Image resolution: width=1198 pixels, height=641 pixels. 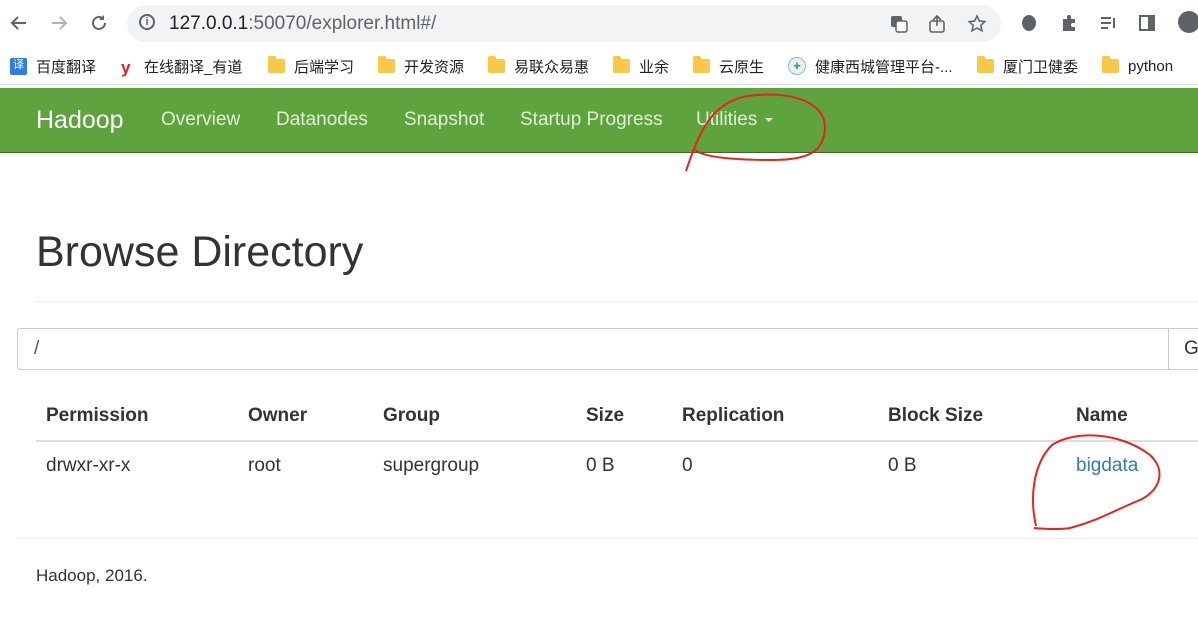 What do you see at coordinates (607, 538) in the screenshot?
I see `footer-divider` at bounding box center [607, 538].